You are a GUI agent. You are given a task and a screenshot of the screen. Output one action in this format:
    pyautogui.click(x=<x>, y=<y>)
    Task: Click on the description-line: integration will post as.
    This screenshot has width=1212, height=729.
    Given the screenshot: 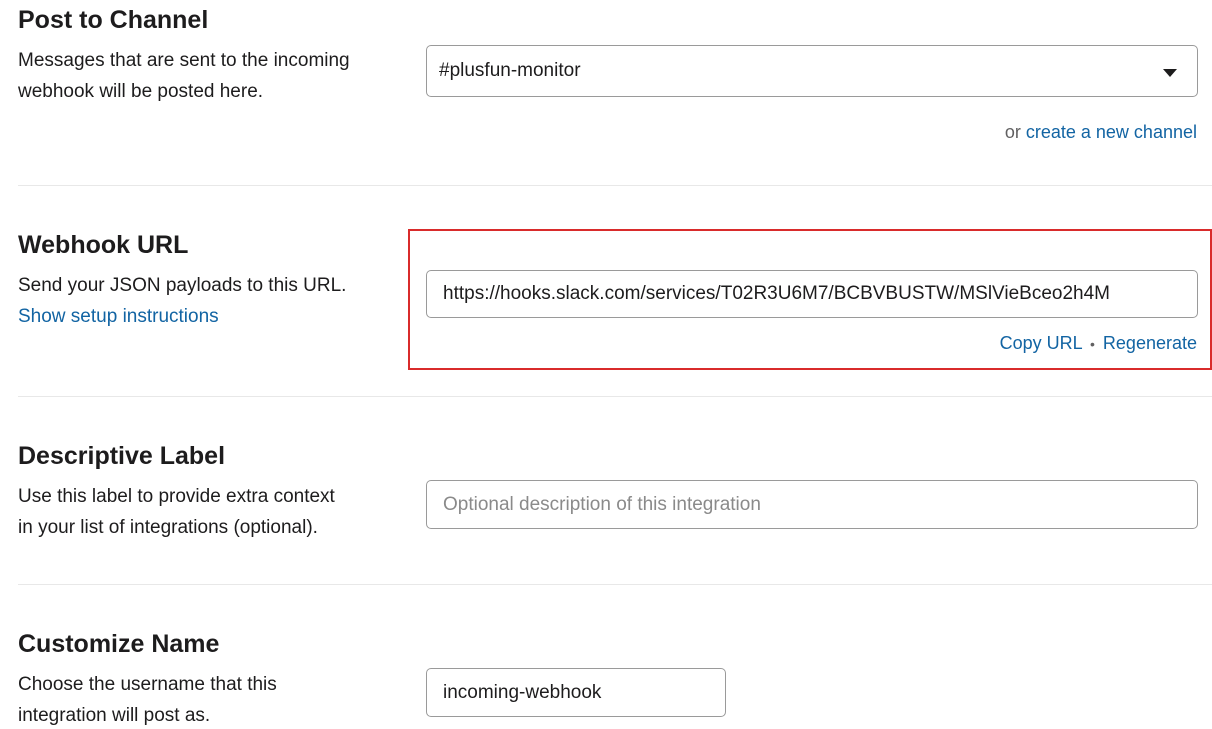 What is the action you would take?
    pyautogui.click(x=114, y=715)
    